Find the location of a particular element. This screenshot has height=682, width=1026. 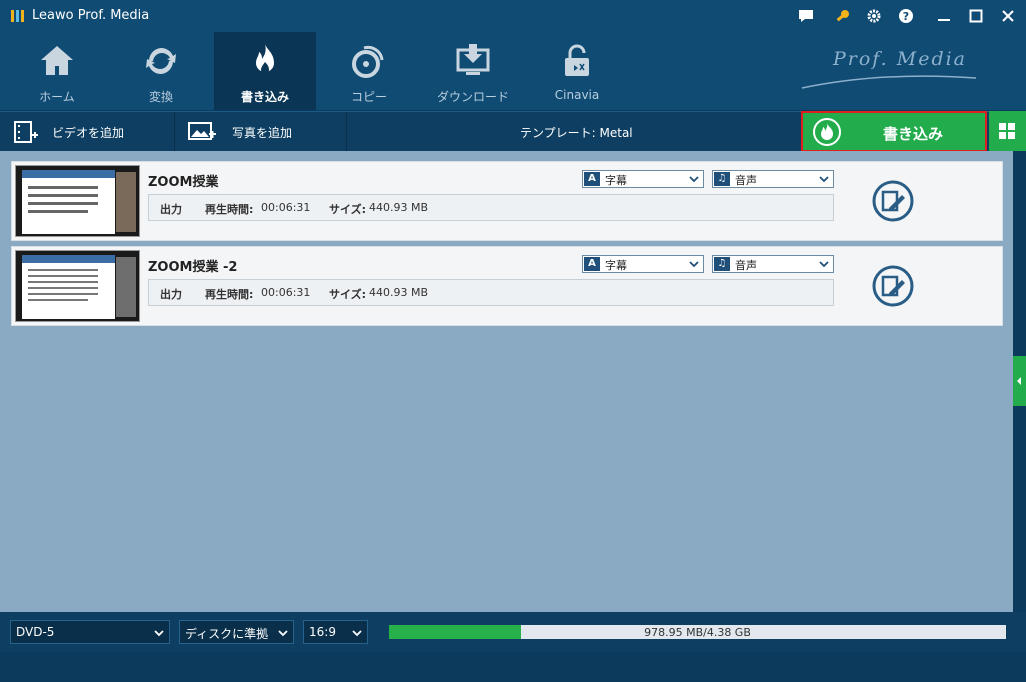

home-icon is located at coordinates (57, 60).